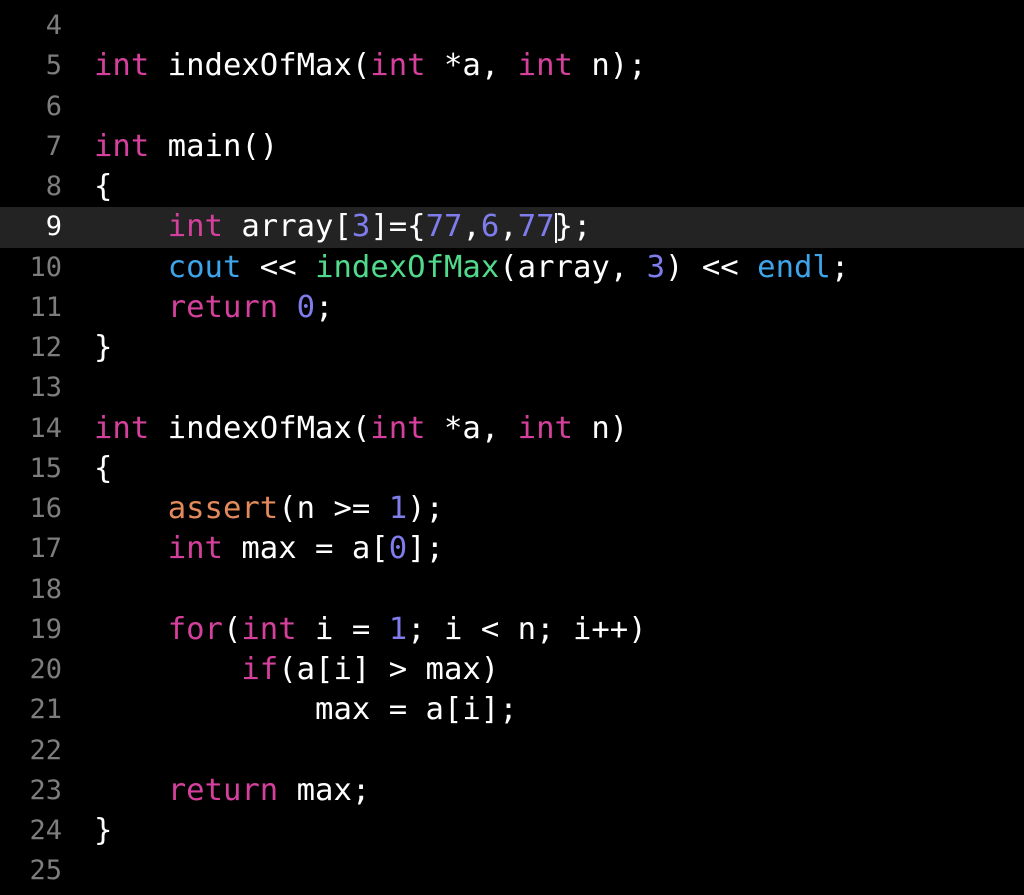 The height and width of the screenshot is (895, 1024). I want to click on line-number: 12, so click(45, 347).